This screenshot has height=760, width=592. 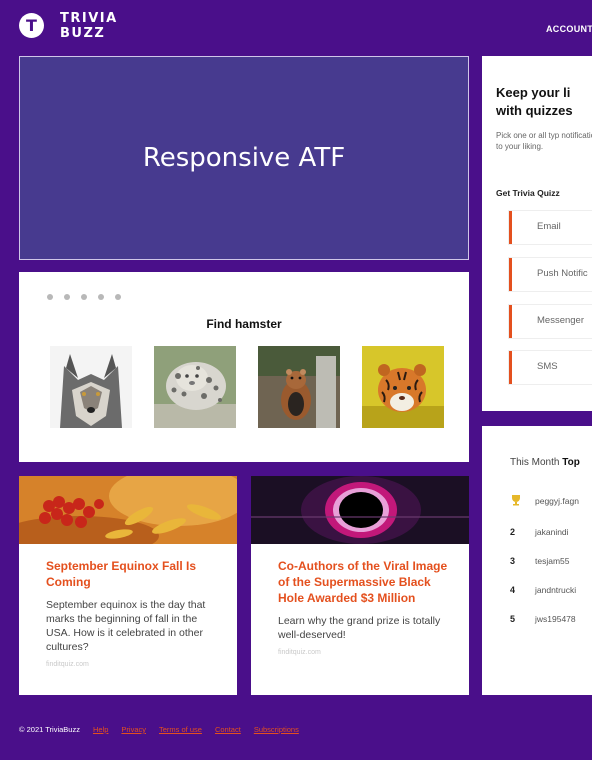 I want to click on logo-icon: T, so click(x=31, y=25).